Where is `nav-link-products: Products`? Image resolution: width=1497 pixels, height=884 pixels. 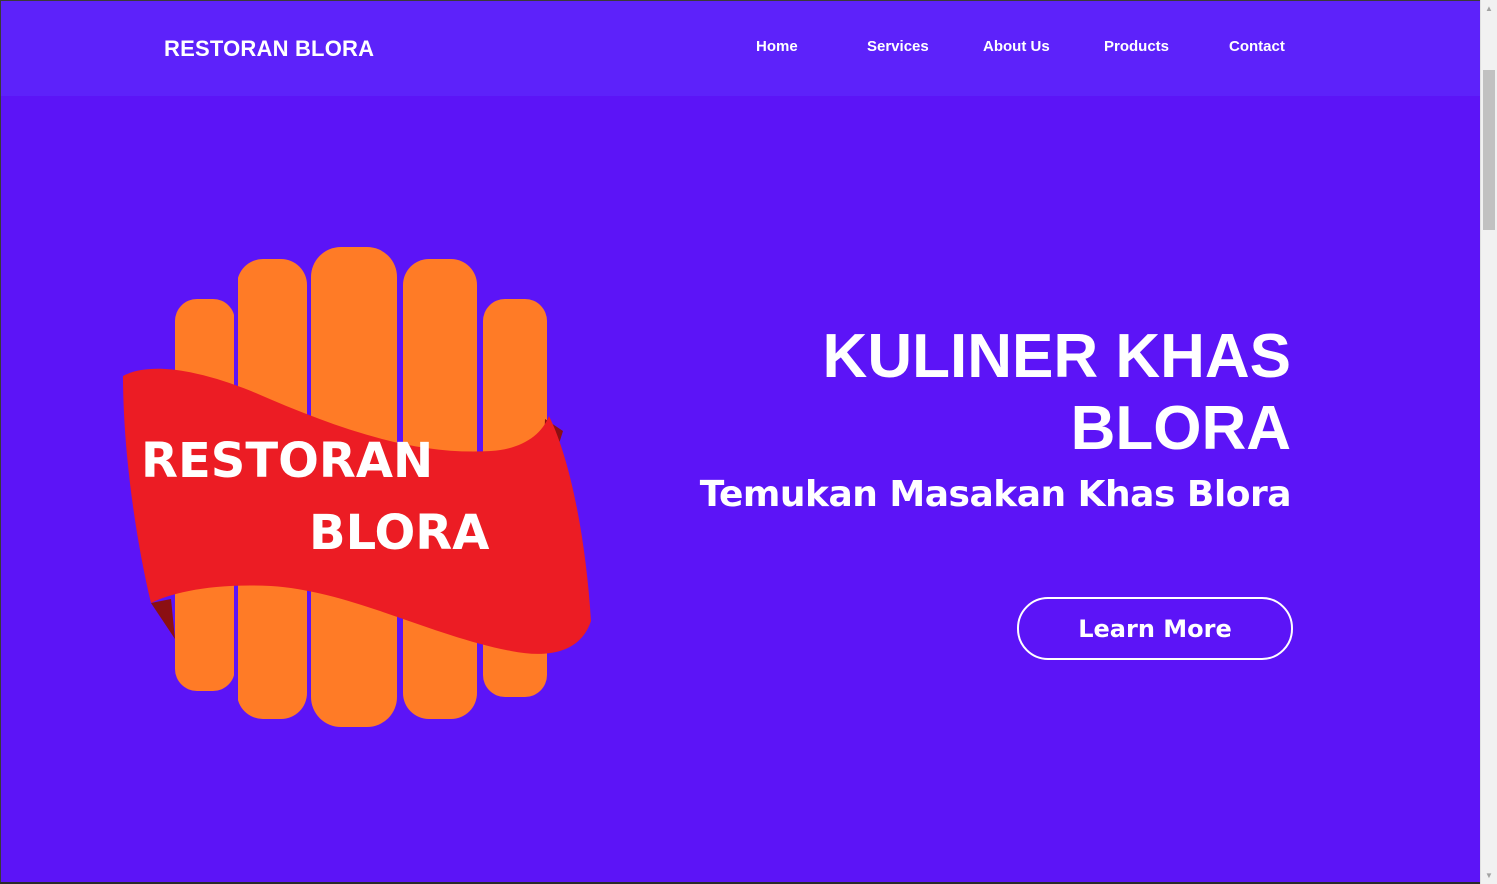
nav-link-products: Products is located at coordinates (1136, 46).